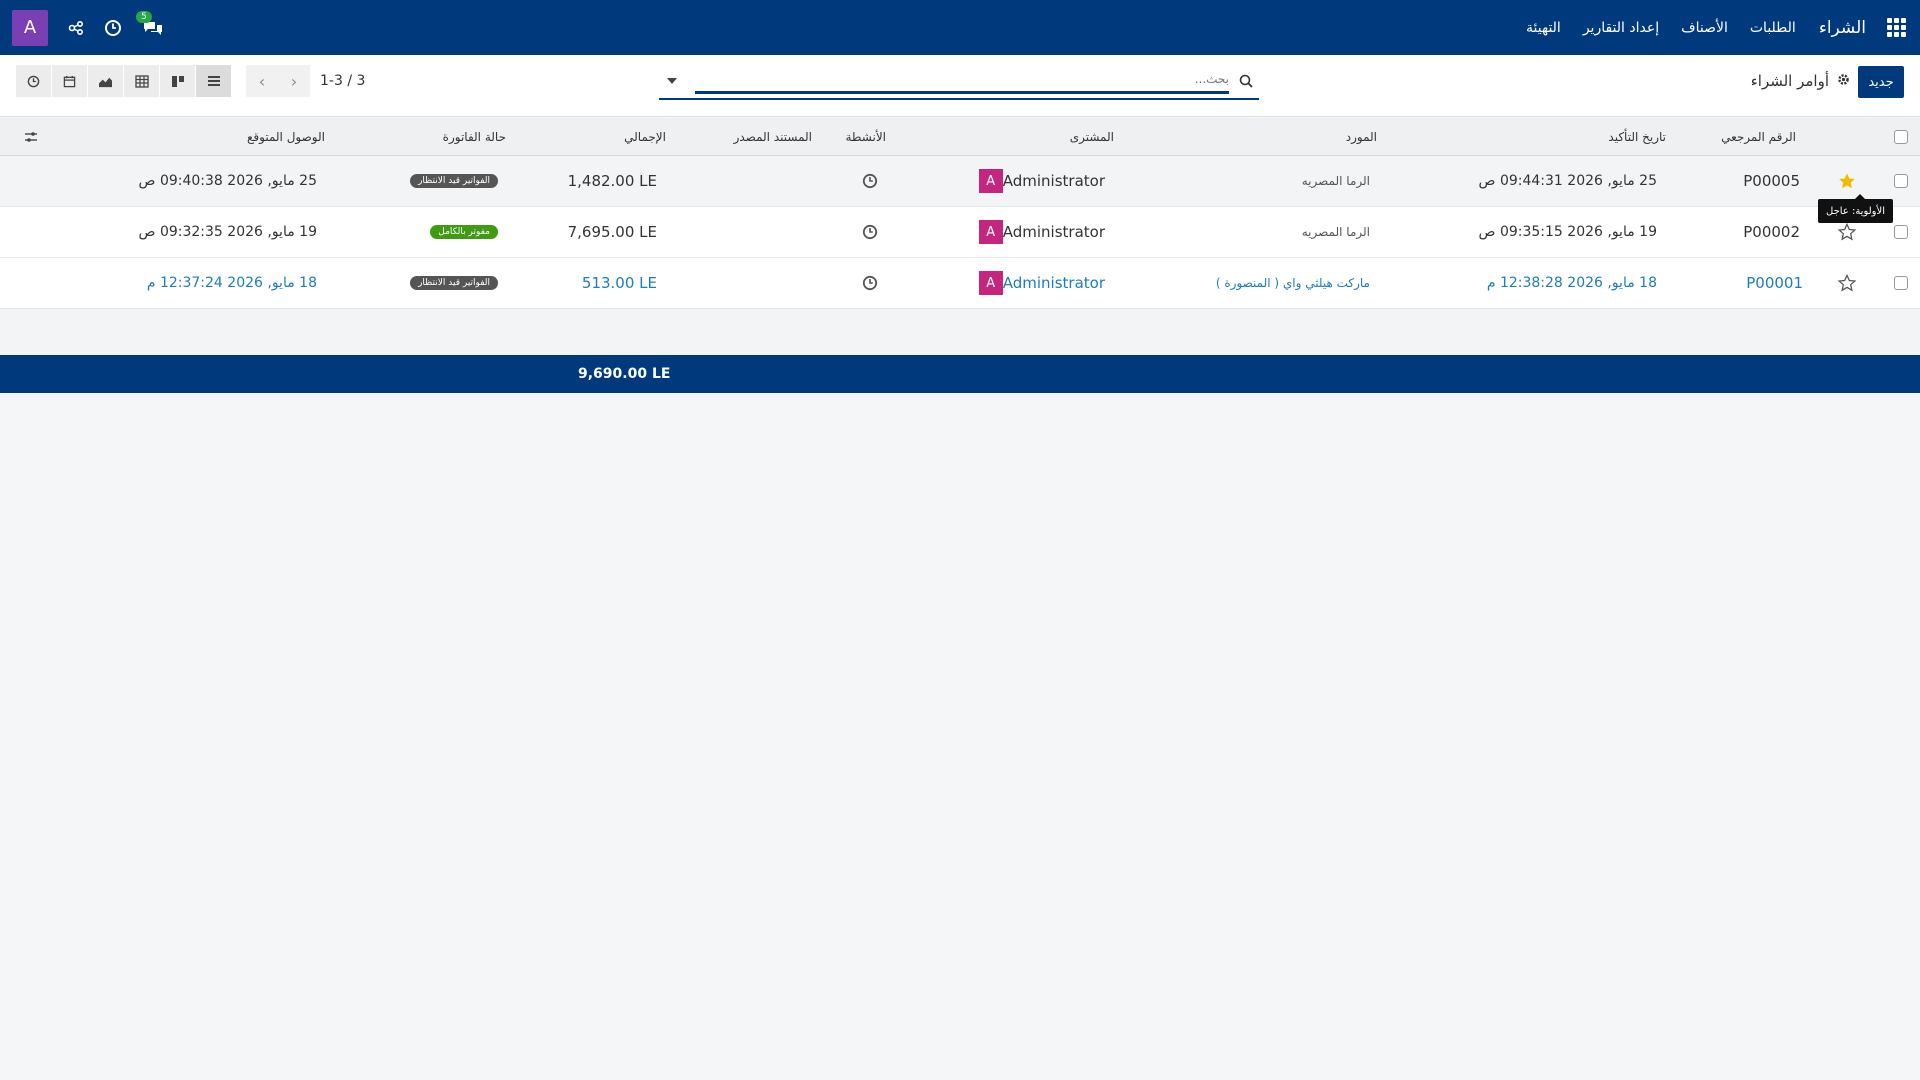  I want to click on table-footer: 9,690.00 LE, so click(960, 374).